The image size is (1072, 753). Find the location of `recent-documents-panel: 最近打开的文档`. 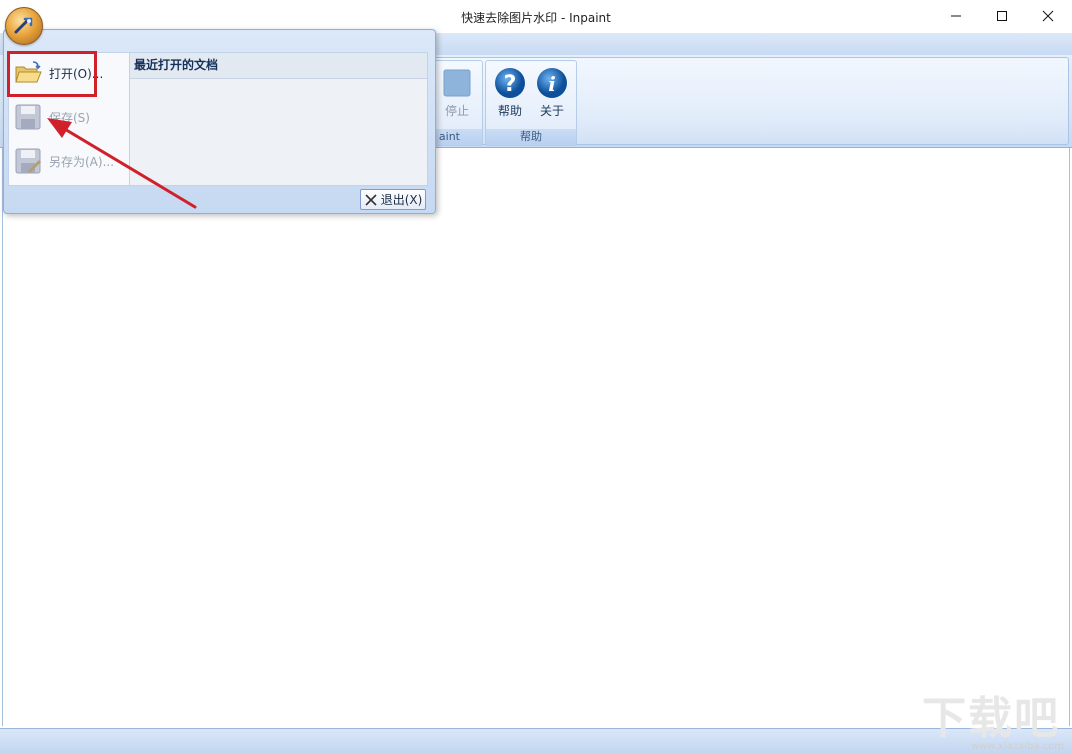

recent-documents-panel: 最近打开的文档 is located at coordinates (278, 119).